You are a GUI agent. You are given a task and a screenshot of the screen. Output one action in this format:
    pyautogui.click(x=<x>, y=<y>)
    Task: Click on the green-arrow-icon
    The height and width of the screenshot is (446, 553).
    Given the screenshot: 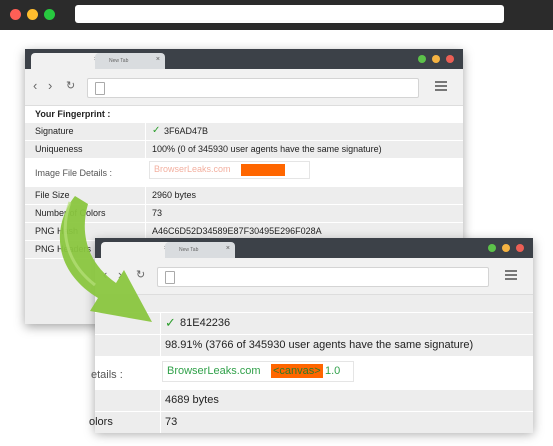 What is the action you would take?
    pyautogui.click(x=106, y=259)
    